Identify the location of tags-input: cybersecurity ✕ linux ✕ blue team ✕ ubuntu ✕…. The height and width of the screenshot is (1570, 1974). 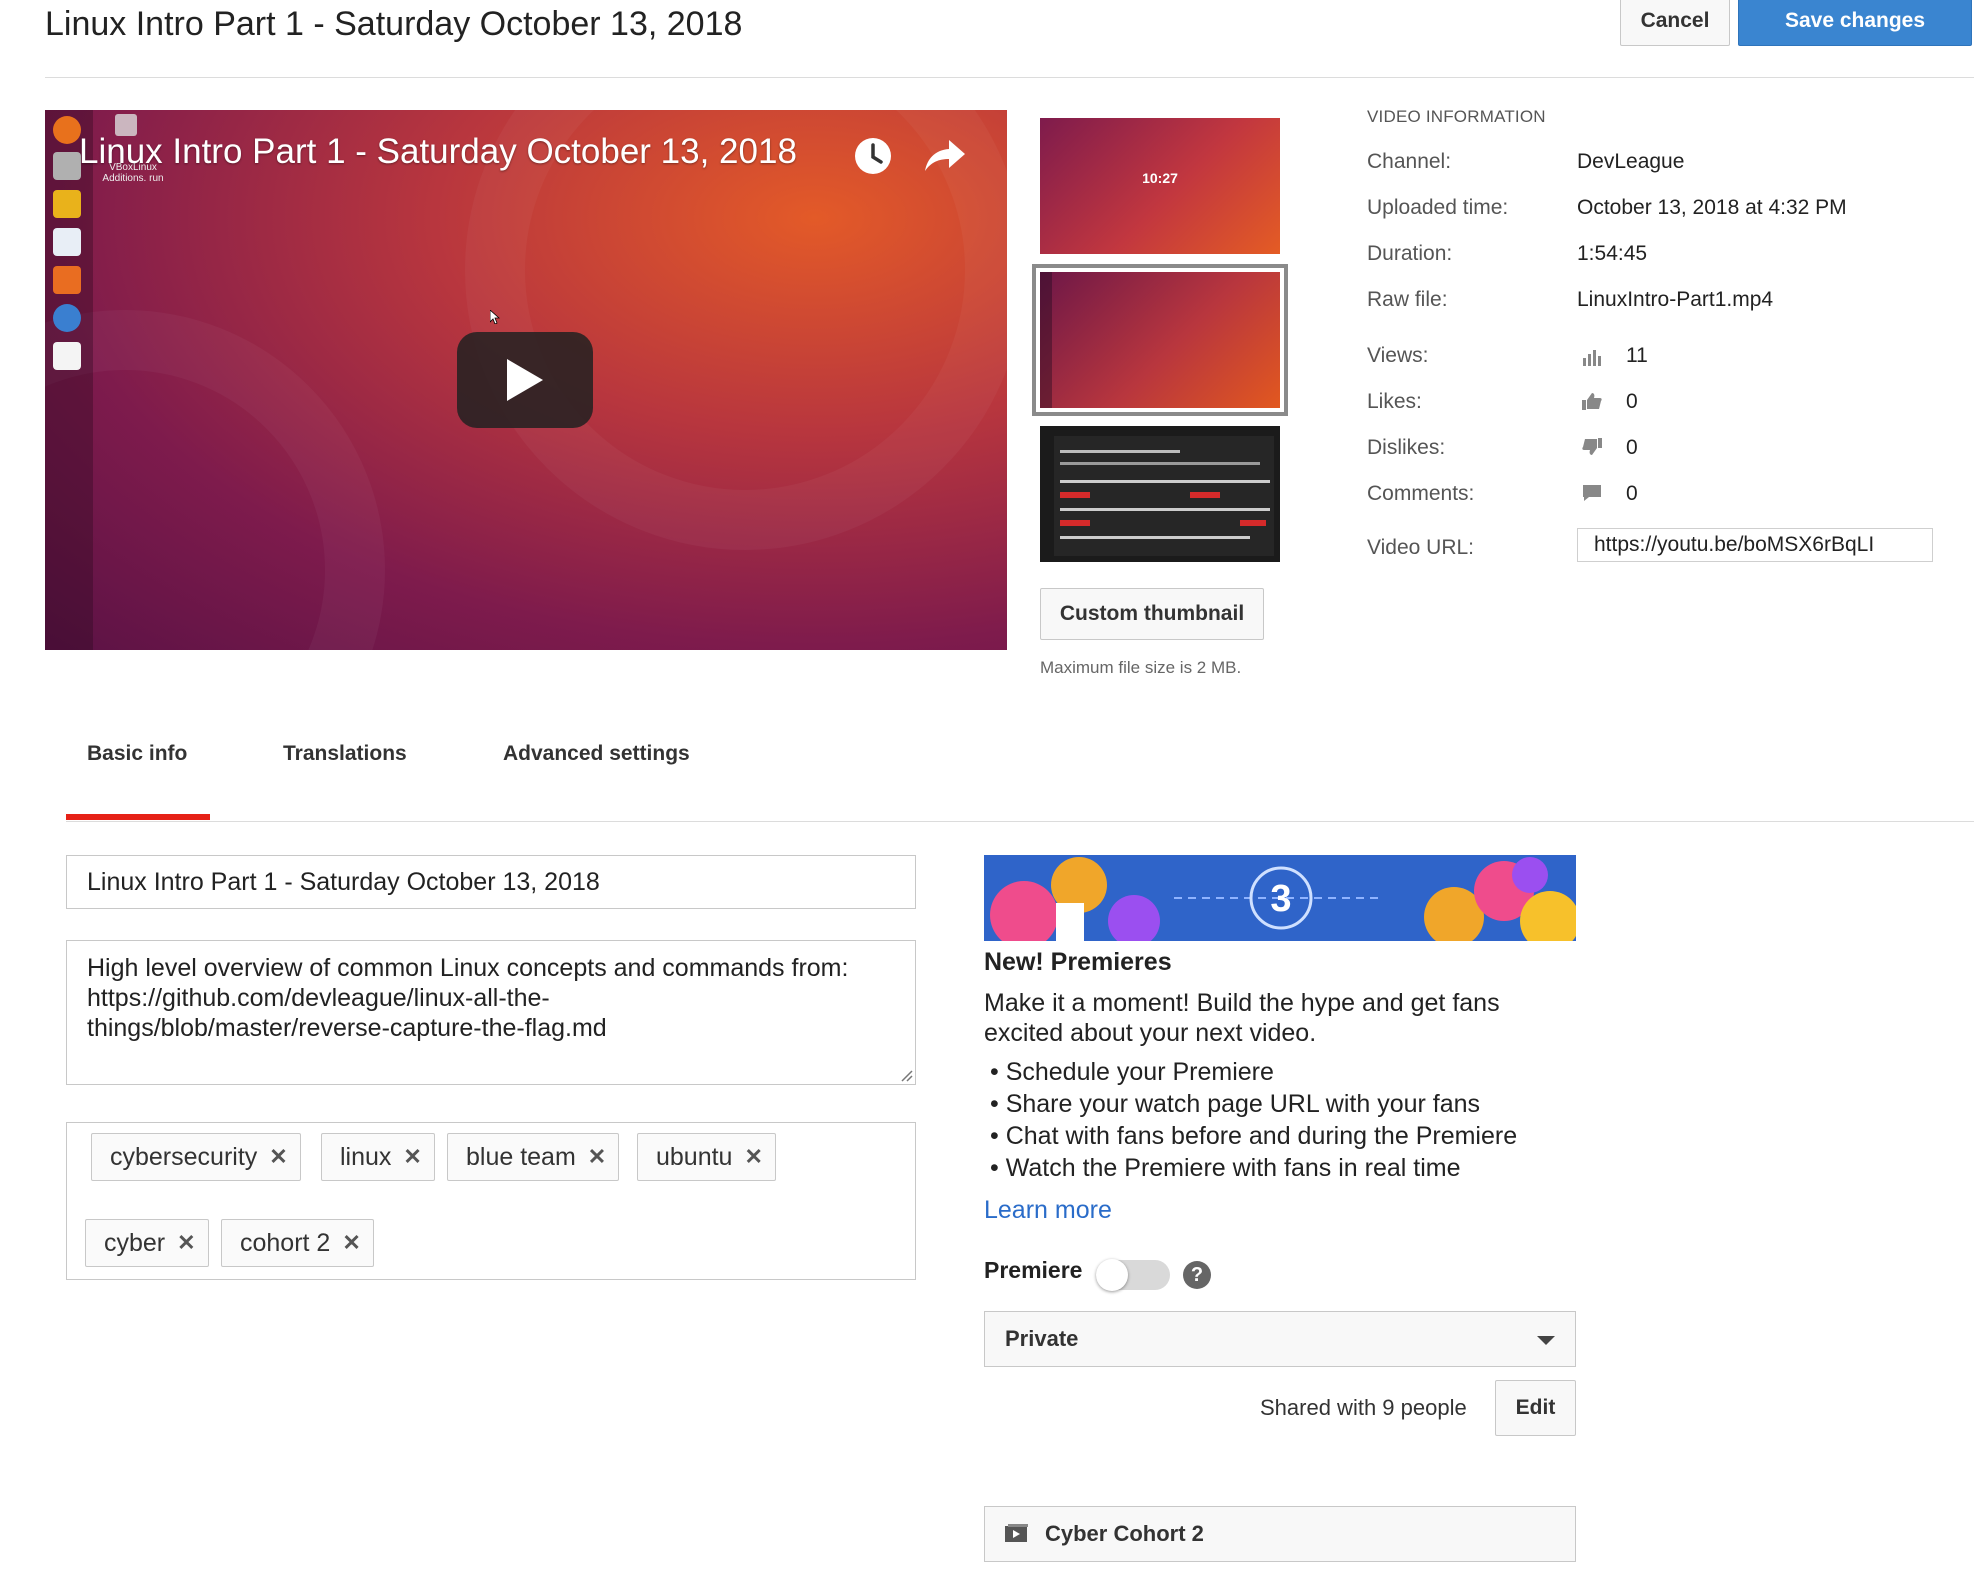
(491, 1201).